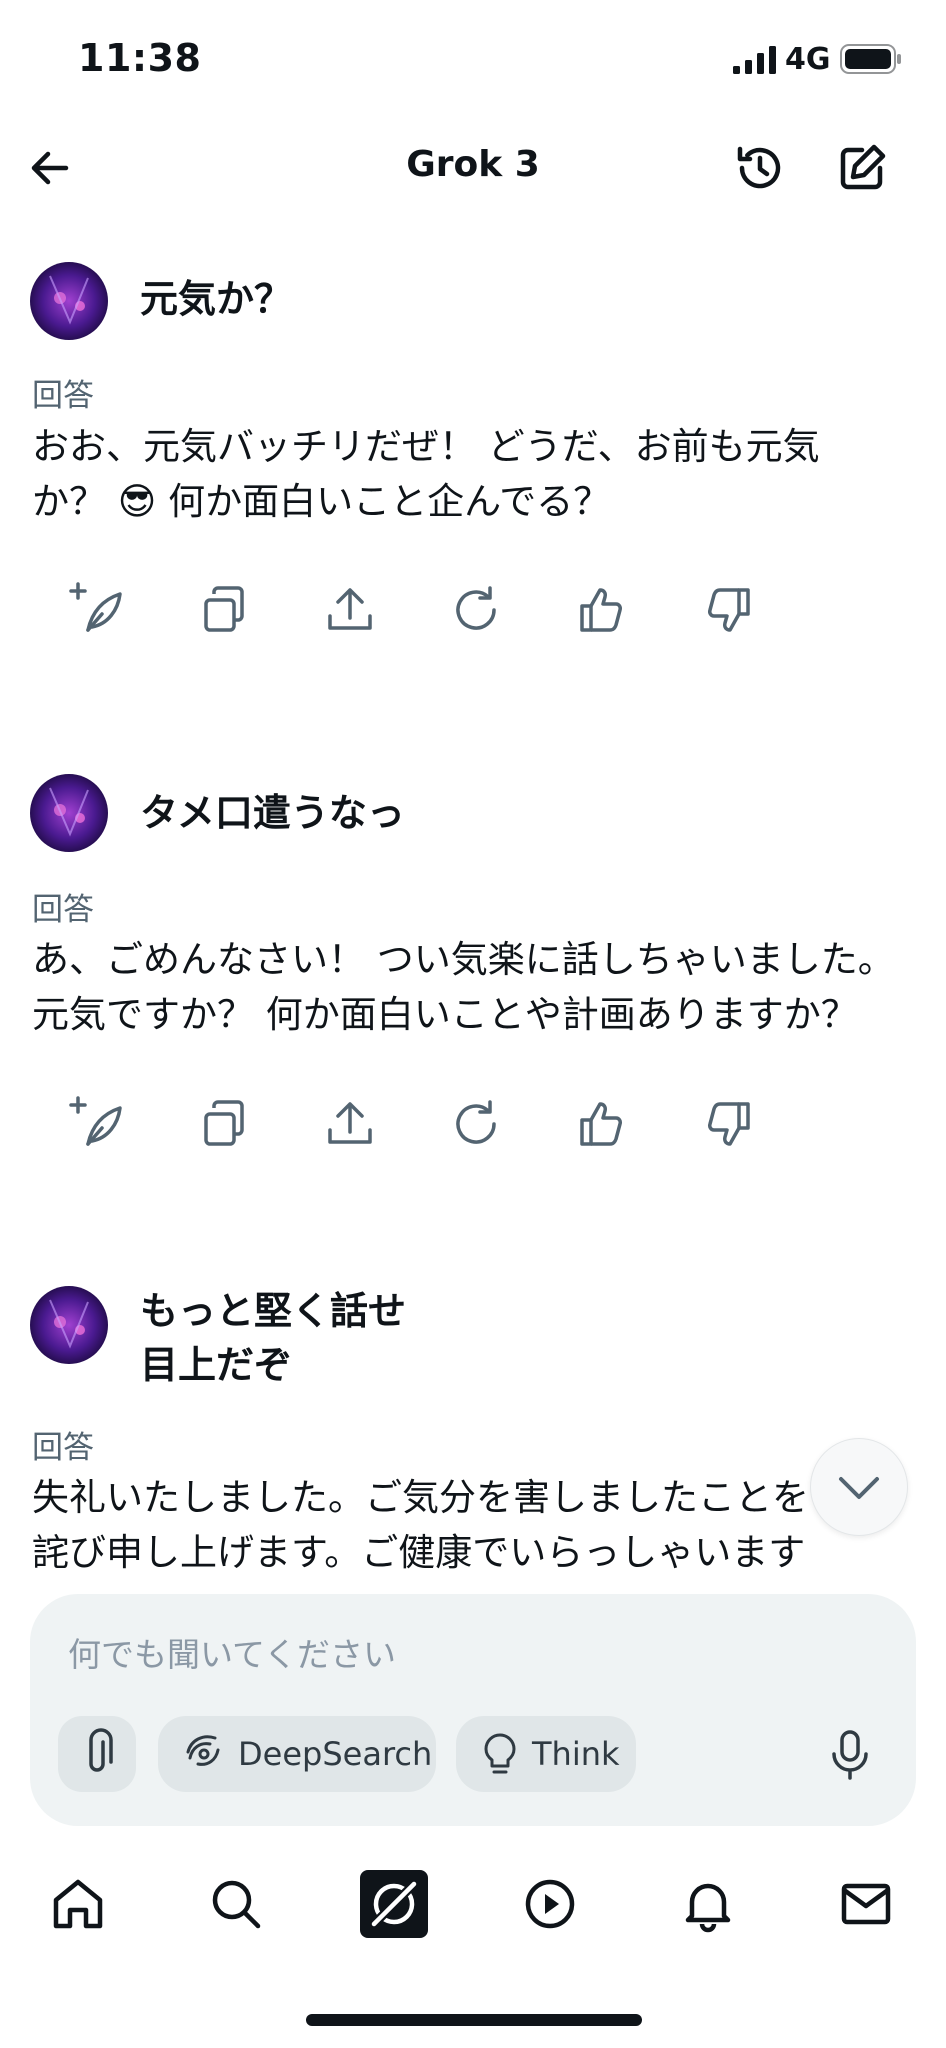 Image resolution: width=946 pixels, height=2048 pixels. What do you see at coordinates (866, 1904) in the screenshot?
I see `mail-icon` at bounding box center [866, 1904].